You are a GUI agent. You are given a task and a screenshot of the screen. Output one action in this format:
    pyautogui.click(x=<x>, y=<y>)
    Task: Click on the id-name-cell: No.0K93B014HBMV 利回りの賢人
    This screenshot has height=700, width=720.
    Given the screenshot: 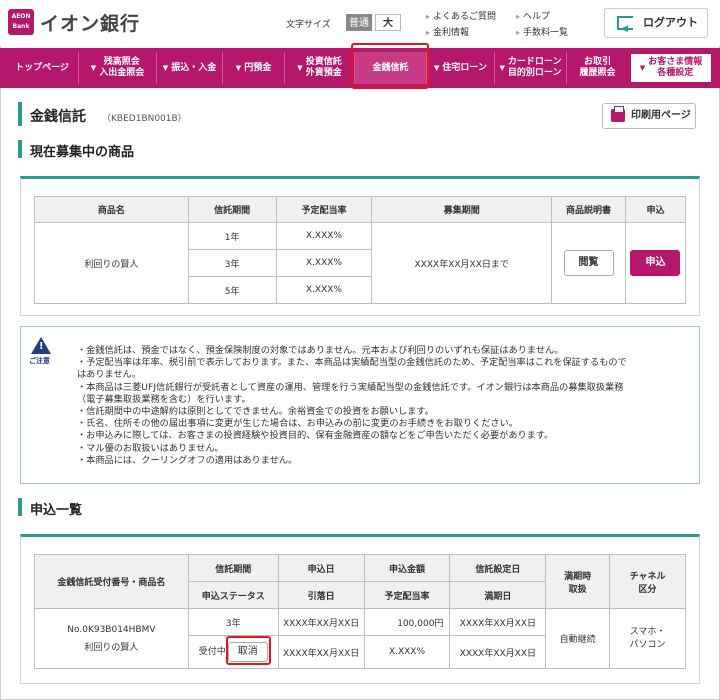 What is the action you would take?
    pyautogui.click(x=111, y=638)
    